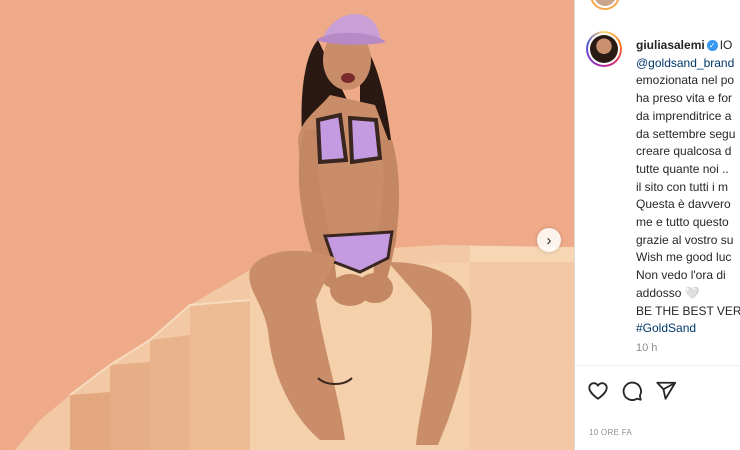 This screenshot has width=740, height=450. Describe the element at coordinates (726, 45) in the screenshot. I see `caption-line: IO` at that location.